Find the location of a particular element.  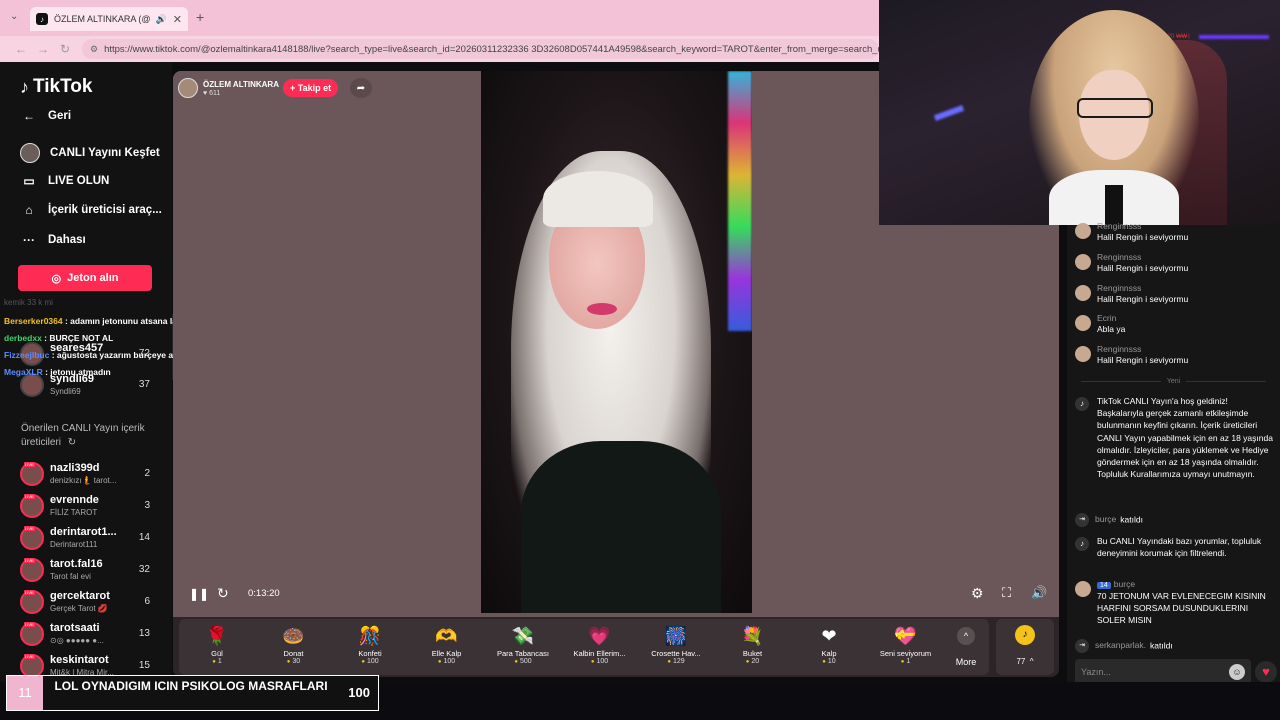

gift-item: 💐 Buket20 is located at coordinates (753, 644).